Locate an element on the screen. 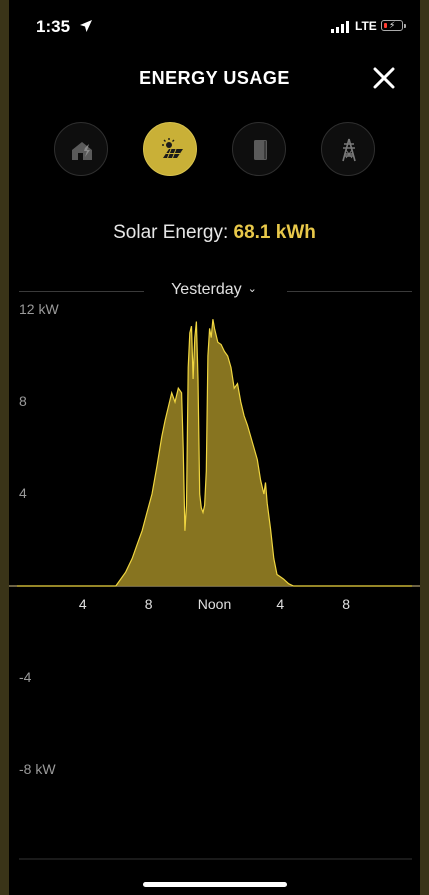 This screenshot has height=895, width=429. tab-grid is located at coordinates (348, 149).